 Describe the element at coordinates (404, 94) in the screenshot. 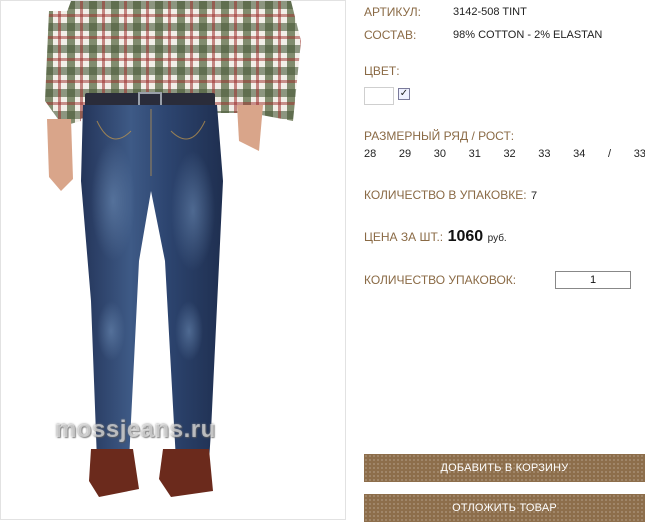

I see `color-checkbox: ✓` at that location.